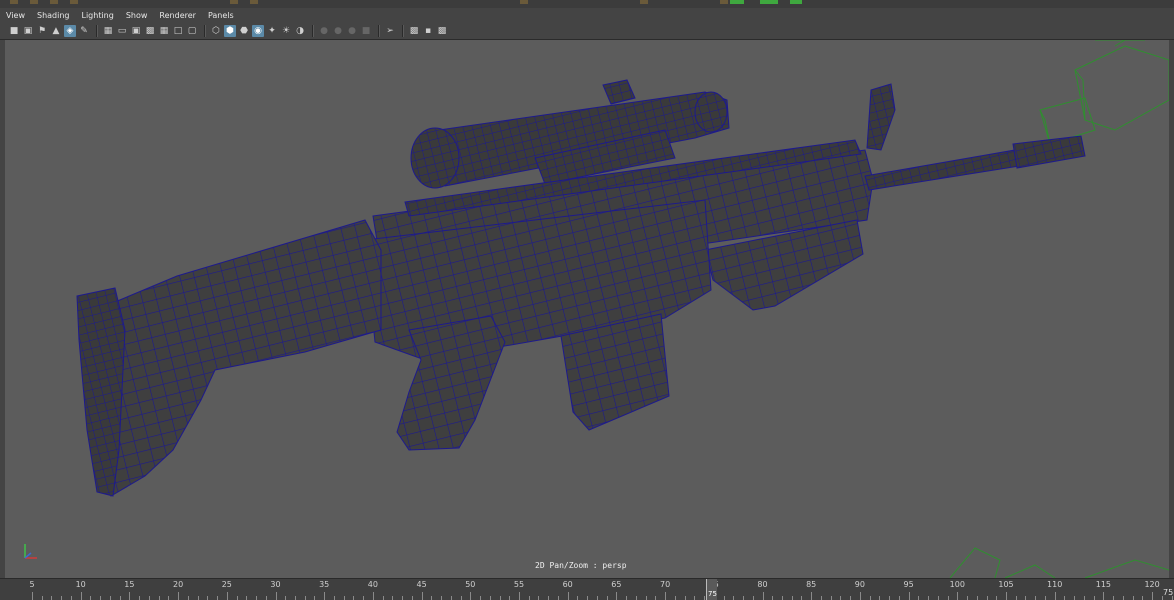  What do you see at coordinates (230, 31) in the screenshot?
I see `smooth-shade-icon: ⬢` at bounding box center [230, 31].